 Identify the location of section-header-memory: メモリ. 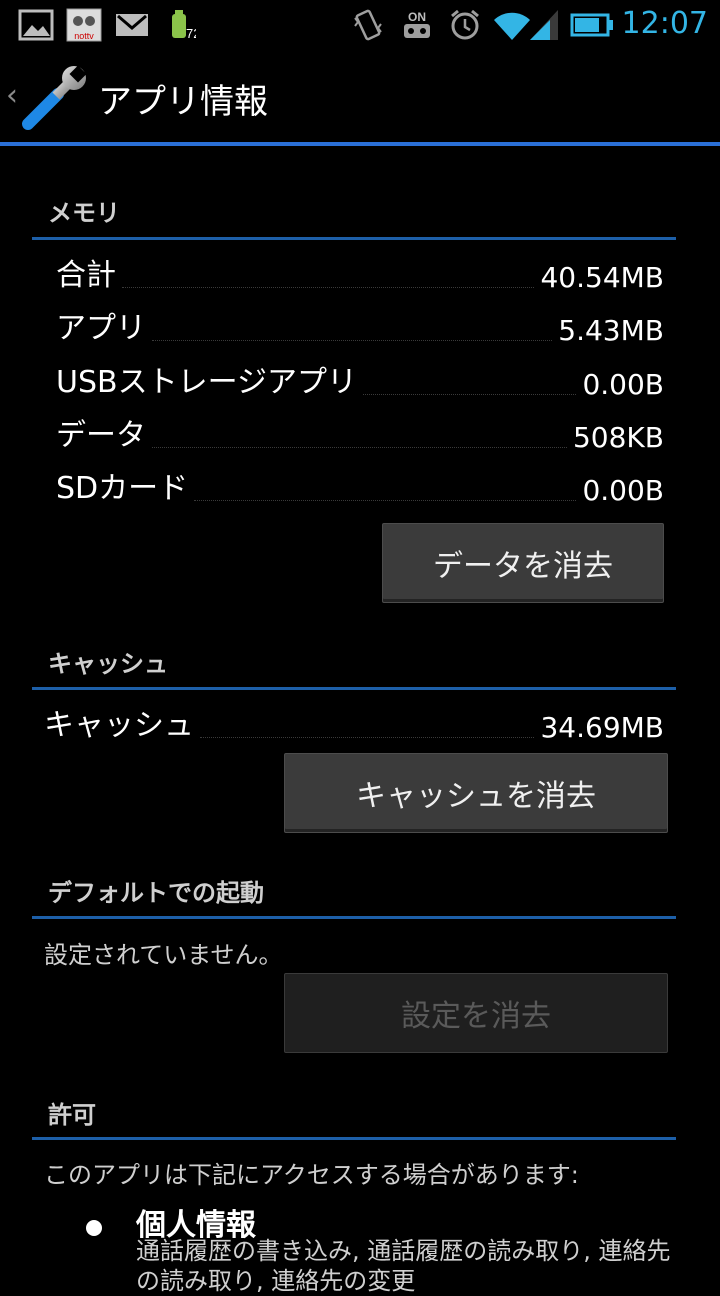
(84, 213).